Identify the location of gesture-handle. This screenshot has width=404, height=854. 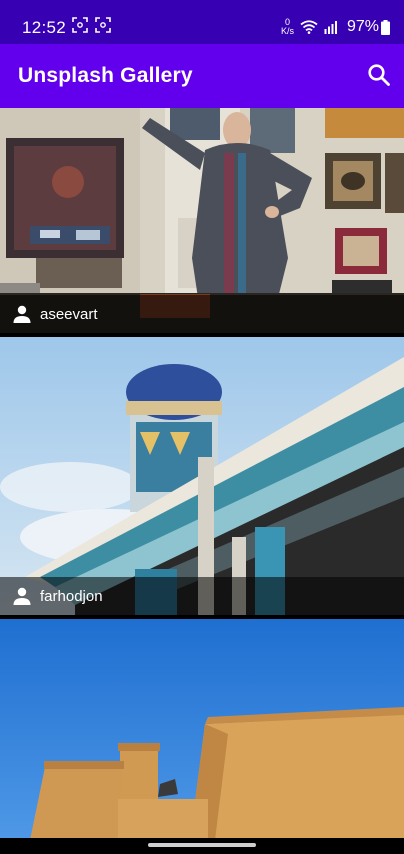
(202, 845).